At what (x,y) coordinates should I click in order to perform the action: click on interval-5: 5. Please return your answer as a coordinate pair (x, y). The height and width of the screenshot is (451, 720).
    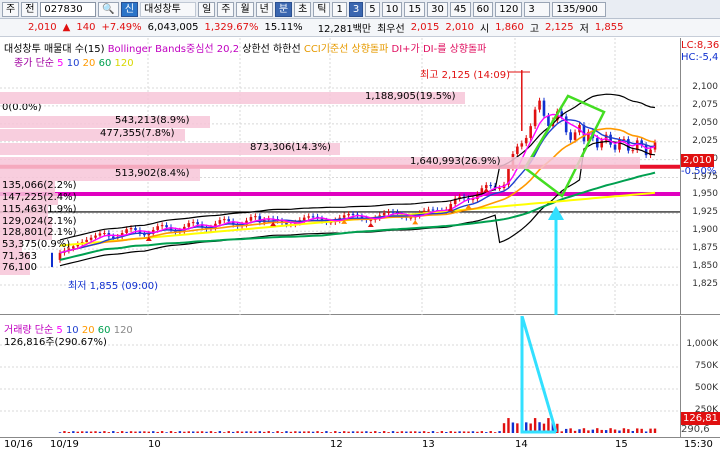
    Looking at the image, I should click on (372, 9).